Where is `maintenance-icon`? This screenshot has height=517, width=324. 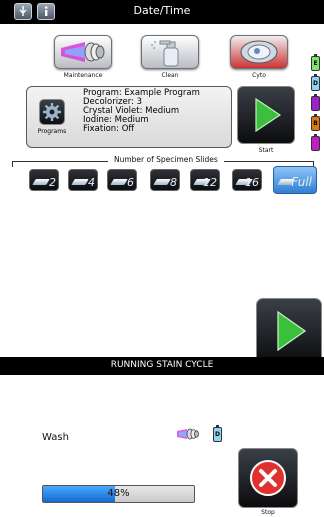
maintenance-icon is located at coordinates (83, 52).